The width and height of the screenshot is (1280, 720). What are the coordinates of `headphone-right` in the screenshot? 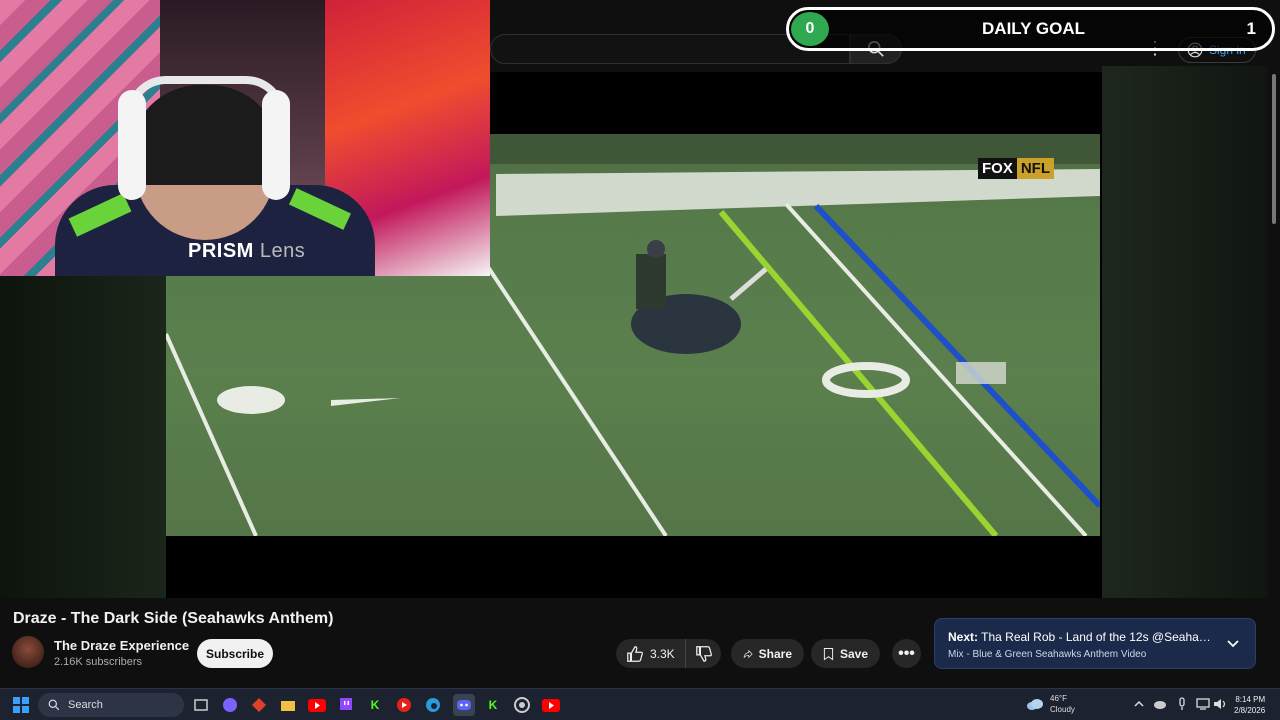 It's located at (276, 145).